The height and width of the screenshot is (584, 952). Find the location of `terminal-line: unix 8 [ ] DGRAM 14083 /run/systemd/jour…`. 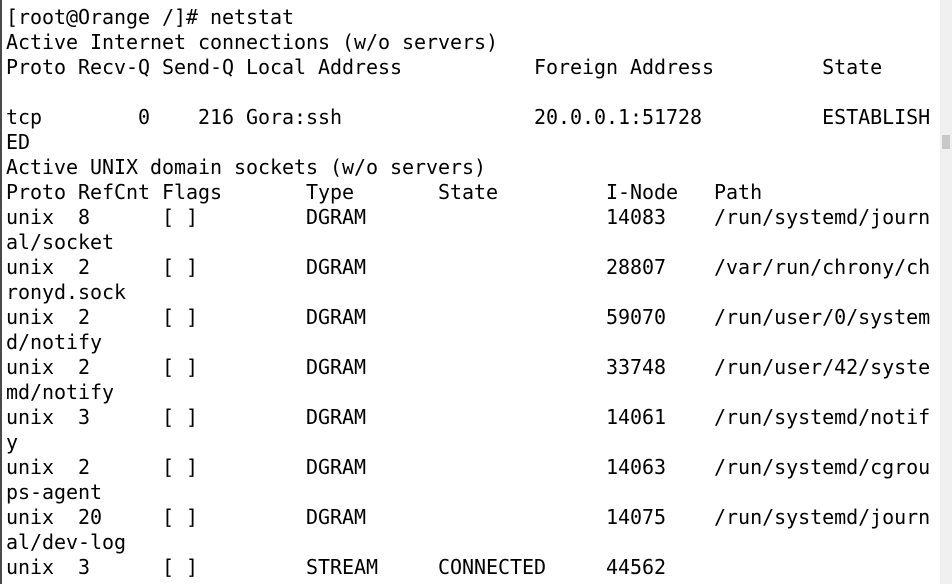

terminal-line: unix 8 [ ] DGRAM 14083 /run/systemd/jour… is located at coordinates (468, 217).